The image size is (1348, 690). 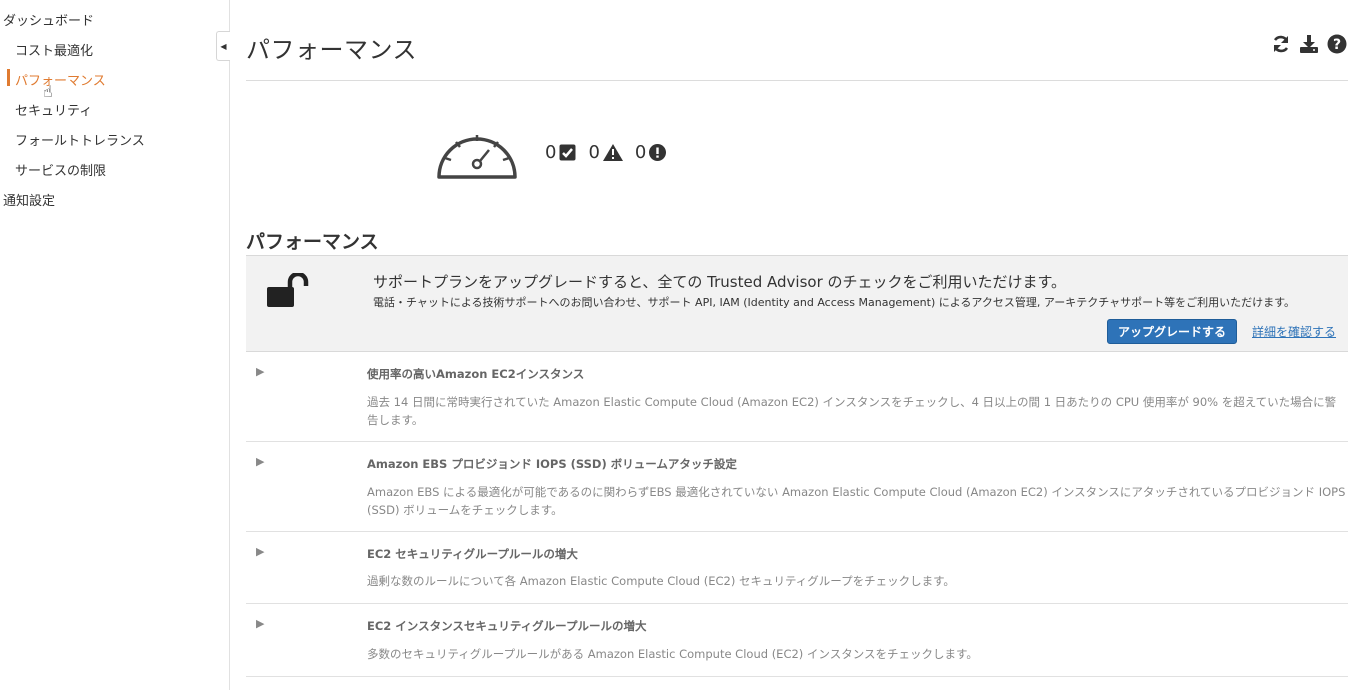 What do you see at coordinates (472, 554) in the screenshot?
I see `check-title: EC2 セキュリティグループルールの増大` at bounding box center [472, 554].